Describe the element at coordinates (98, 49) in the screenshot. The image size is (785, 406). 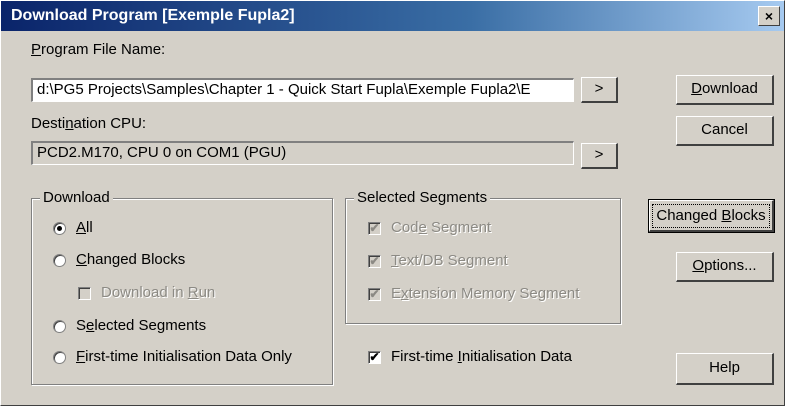
I see `program-file-label: Program File Name:` at that location.